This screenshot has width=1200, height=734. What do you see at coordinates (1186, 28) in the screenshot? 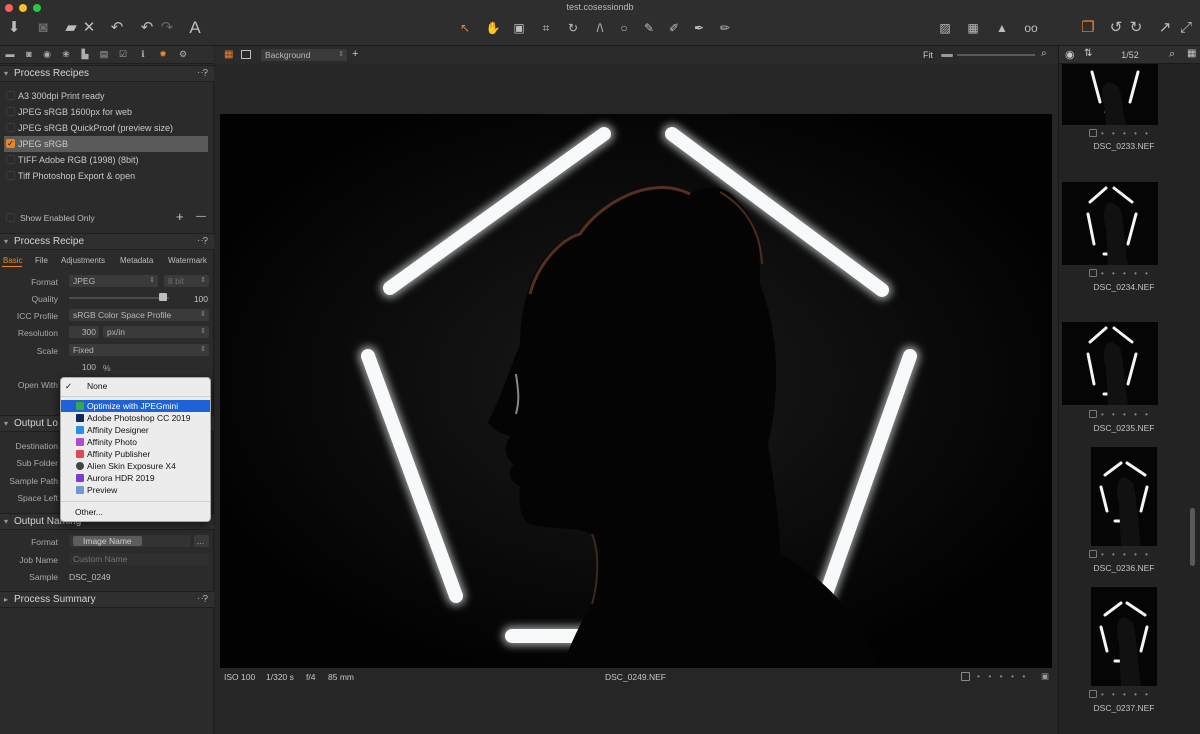
I see `expand-icon: ⤢` at bounding box center [1186, 28].